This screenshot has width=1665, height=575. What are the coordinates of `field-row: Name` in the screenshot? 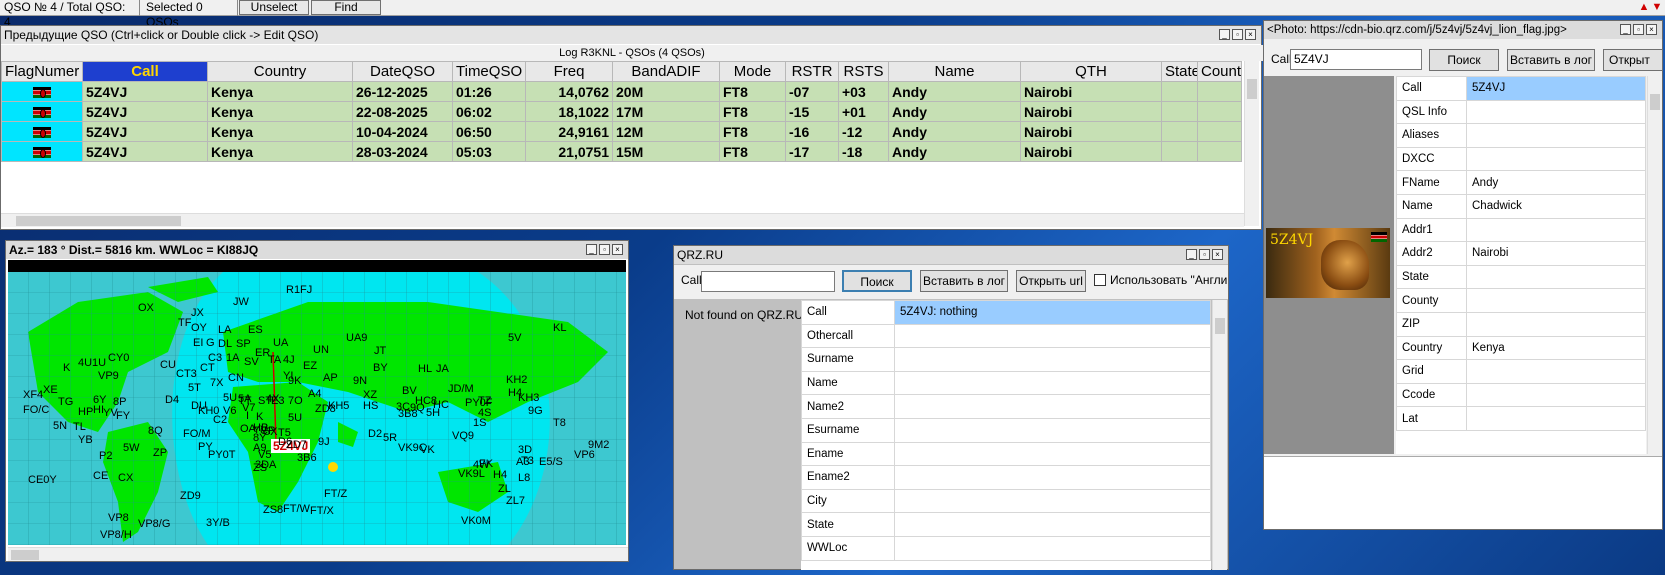 It's located at (1006, 383).